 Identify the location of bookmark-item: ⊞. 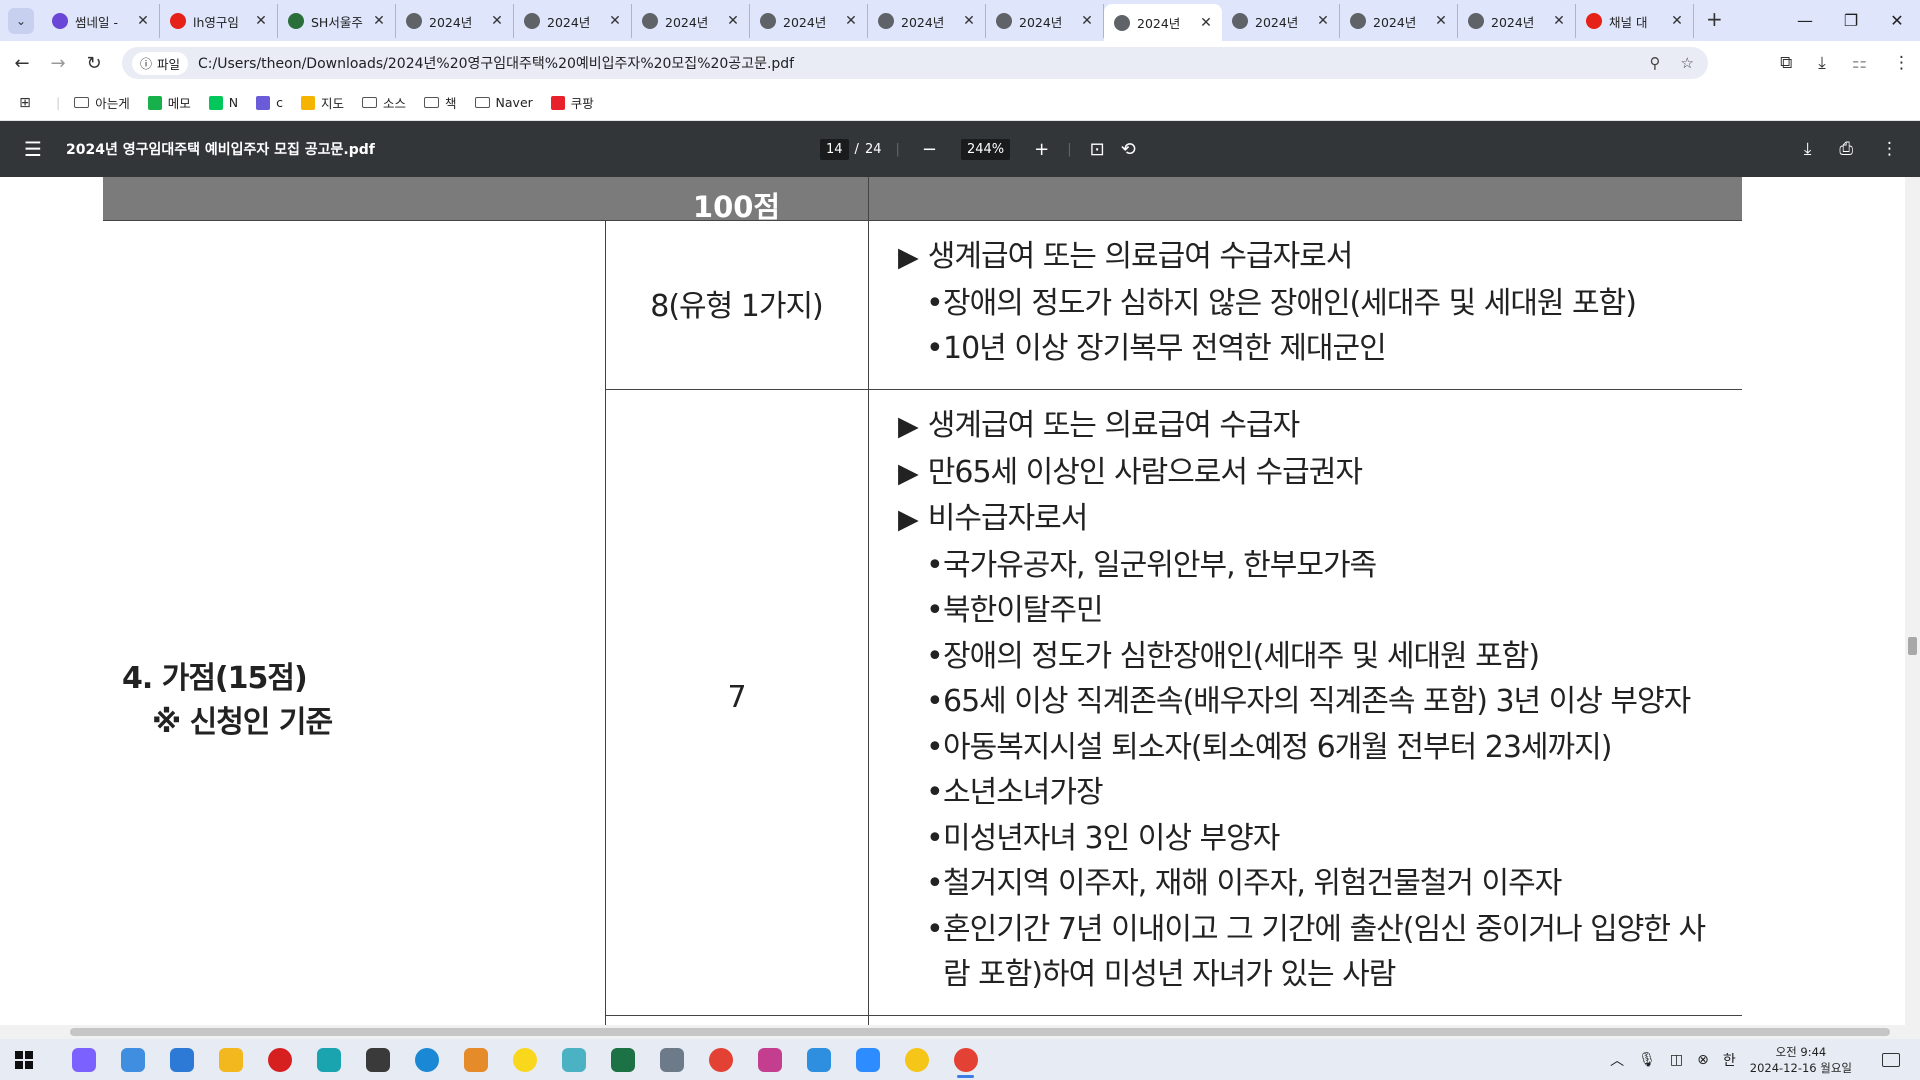
(28, 103).